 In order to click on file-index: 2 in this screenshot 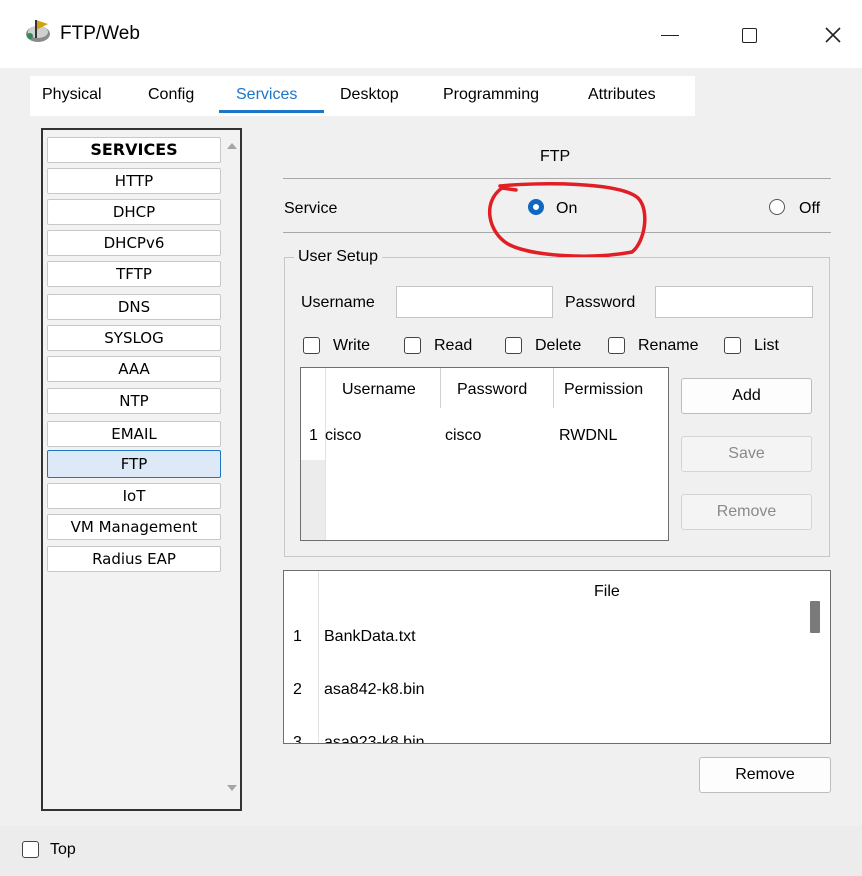, I will do `click(297, 689)`.